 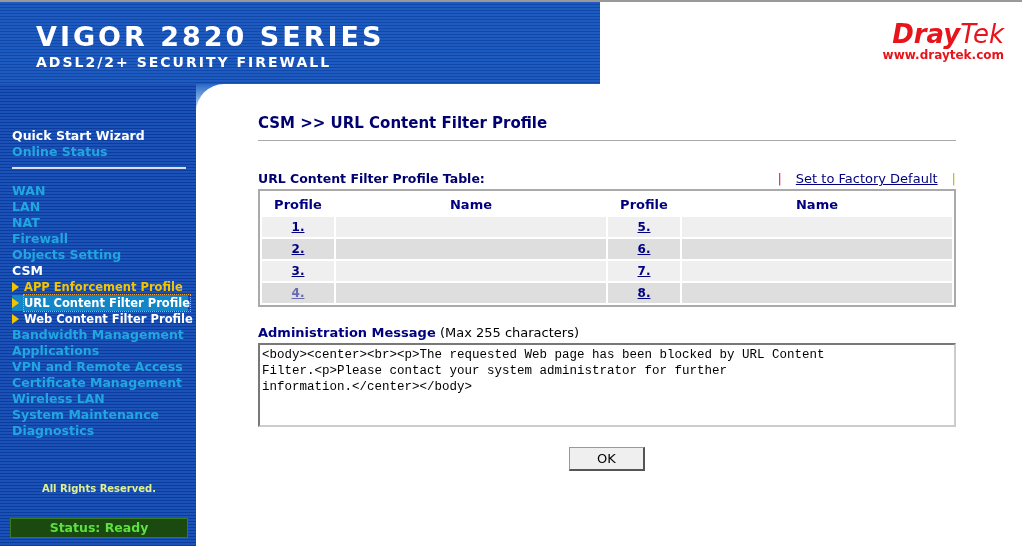 What do you see at coordinates (607, 385) in the screenshot?
I see `message-field: <body><center><br><p>The requested Web page has been blocked by URL Content Filter.<p>Please contact your system administrator for further information.</center></body>` at bounding box center [607, 385].